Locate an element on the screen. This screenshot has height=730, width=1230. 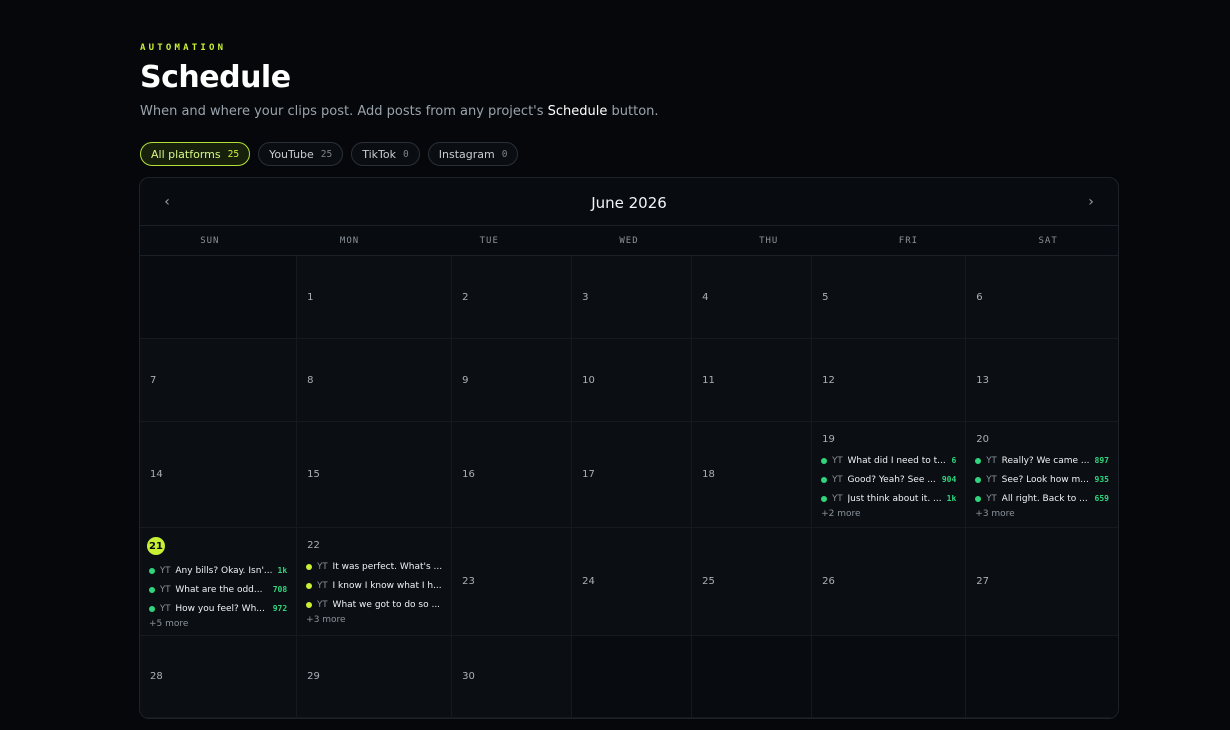
filter-label: TikTok is located at coordinates (379, 154).